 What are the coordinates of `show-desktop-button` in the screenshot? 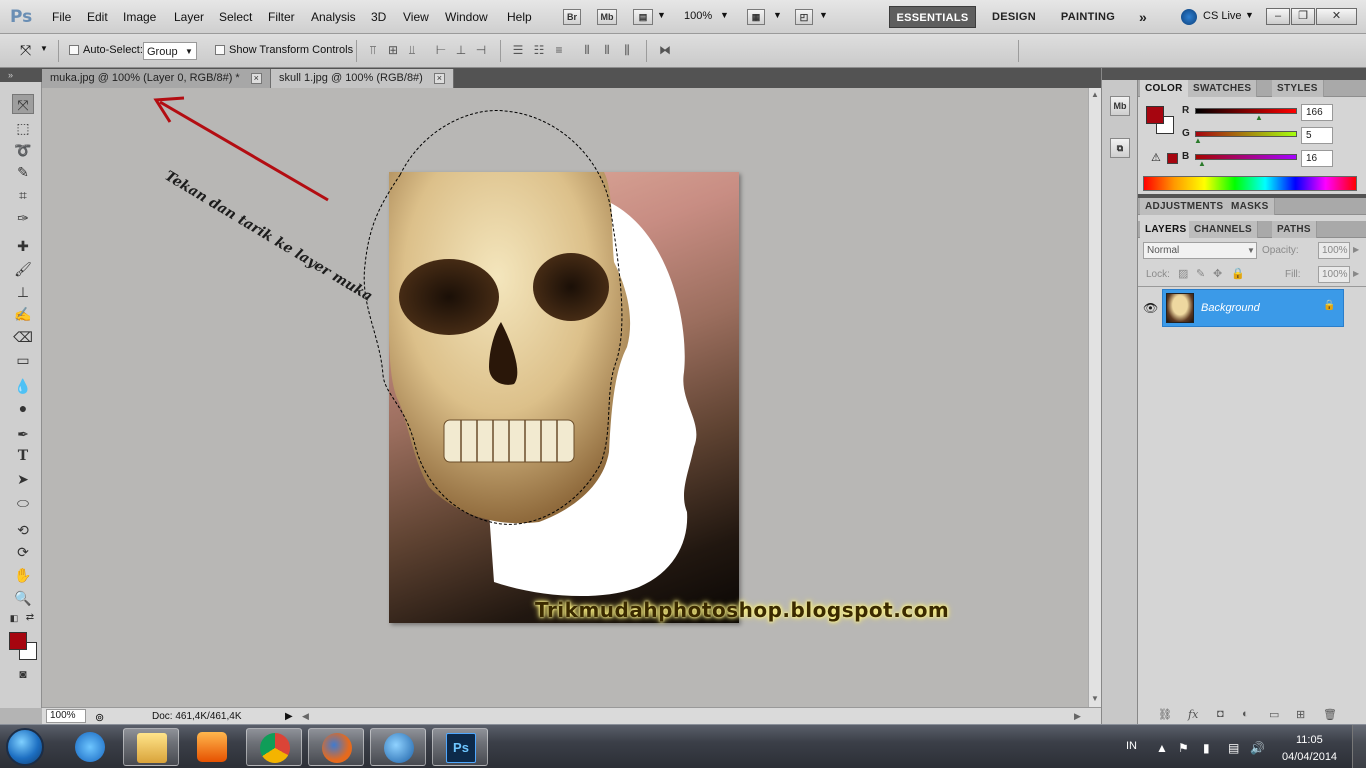 It's located at (1359, 746).